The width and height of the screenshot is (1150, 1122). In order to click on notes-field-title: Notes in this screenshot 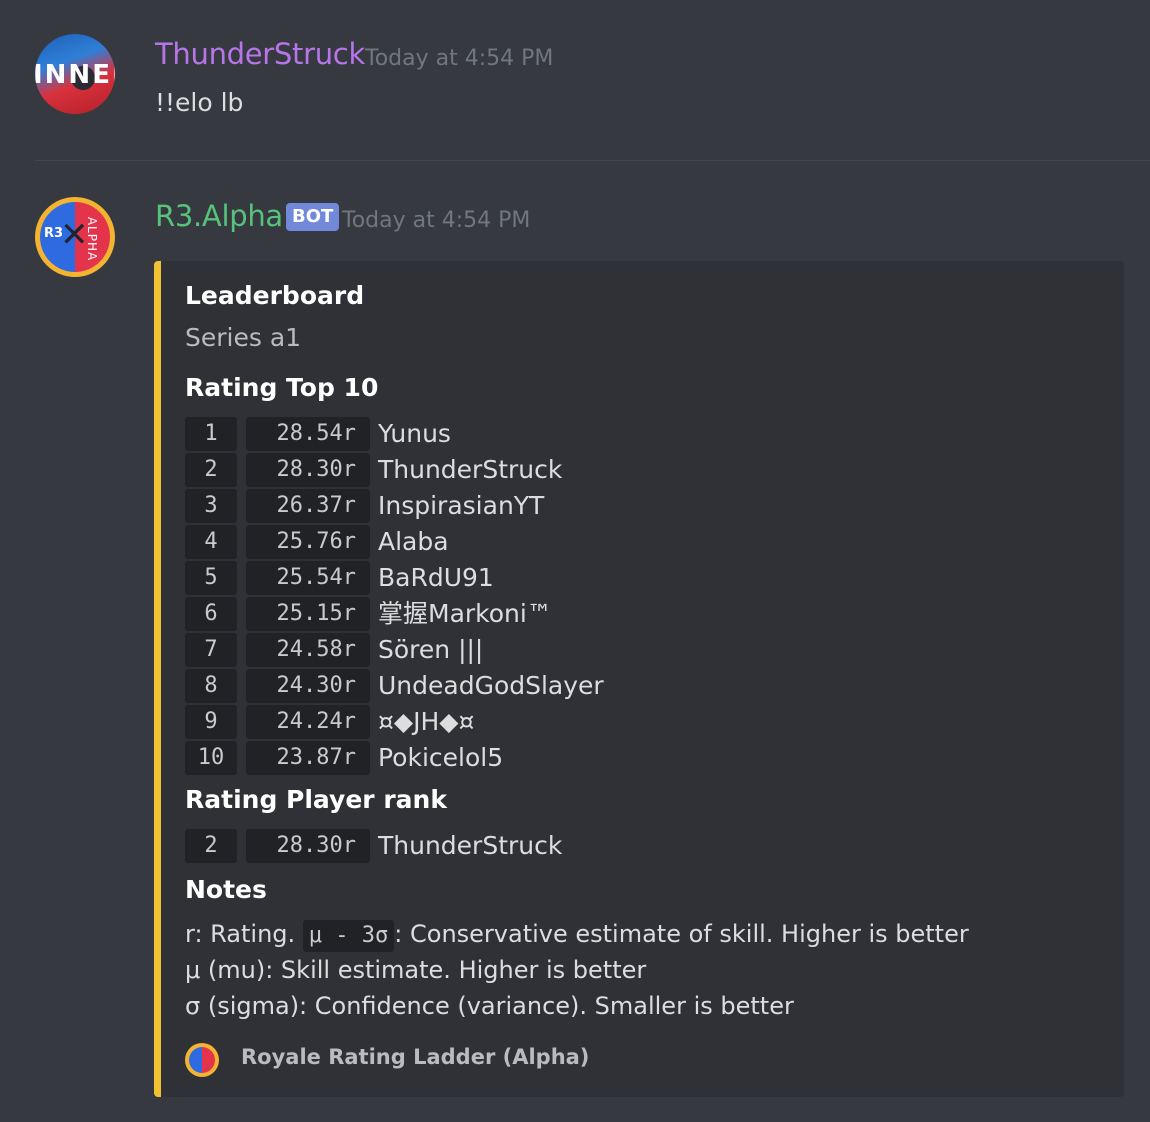, I will do `click(226, 889)`.